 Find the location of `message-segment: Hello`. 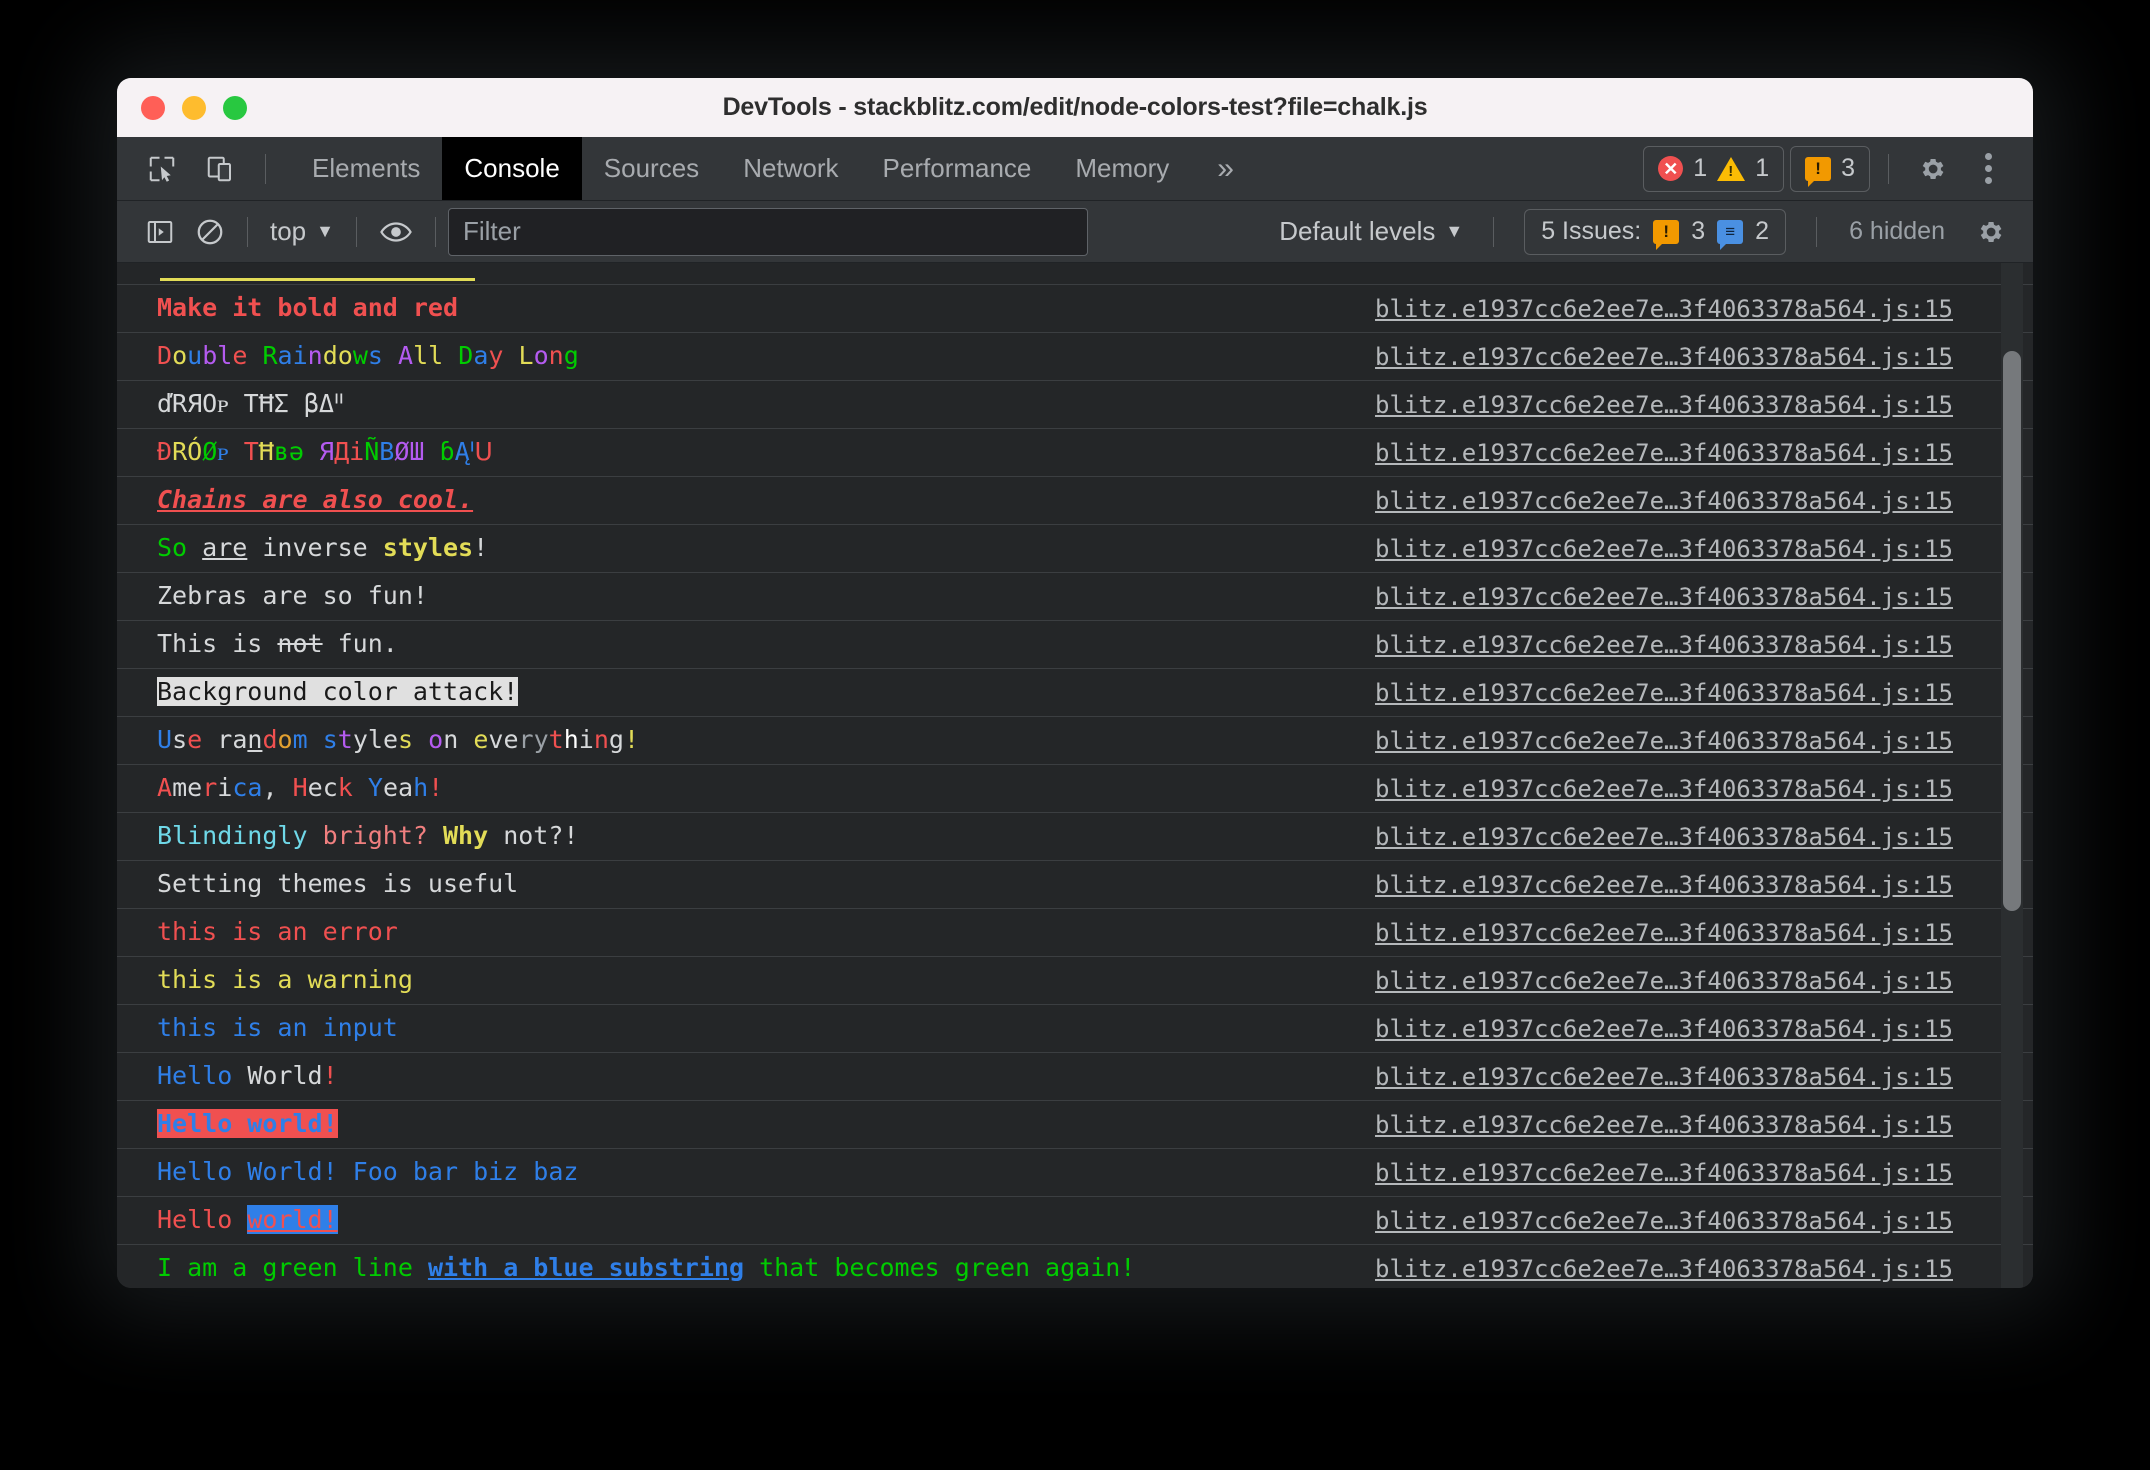

message-segment: Hello is located at coordinates (202, 1220).